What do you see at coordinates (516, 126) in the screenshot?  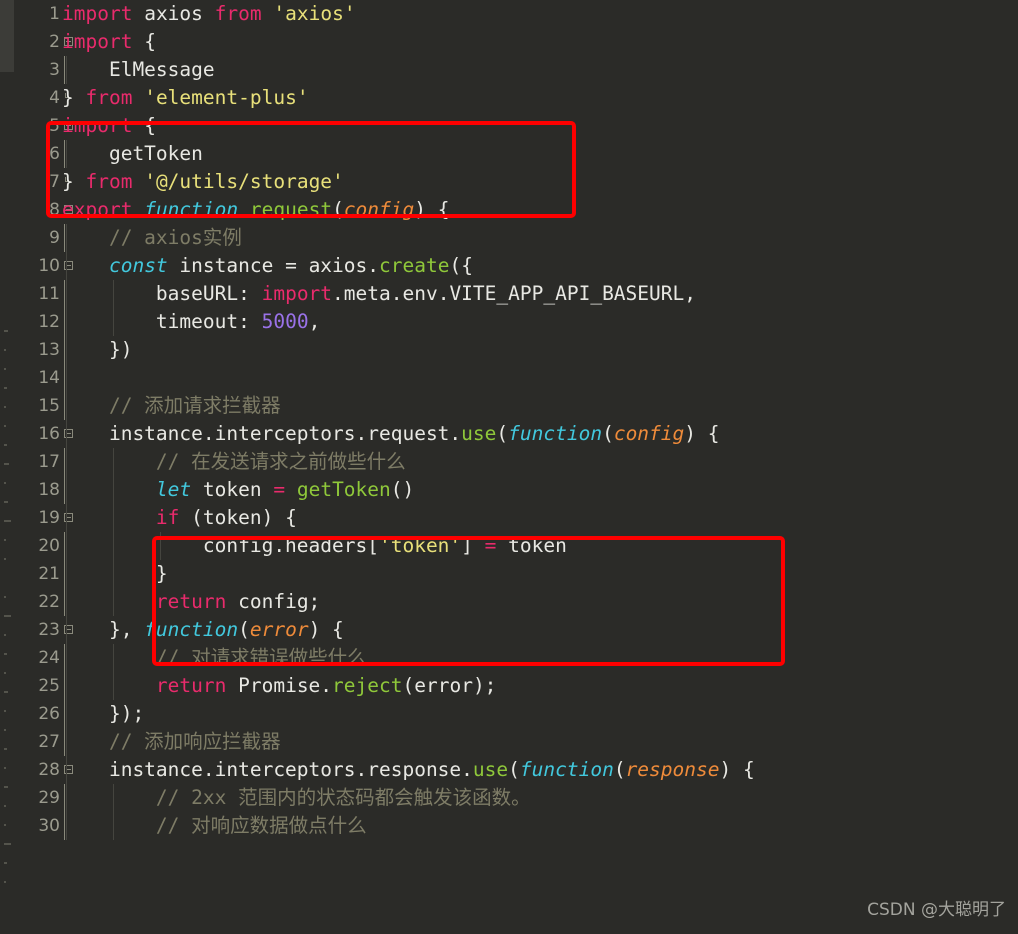 I see `code-line: 5 import {` at bounding box center [516, 126].